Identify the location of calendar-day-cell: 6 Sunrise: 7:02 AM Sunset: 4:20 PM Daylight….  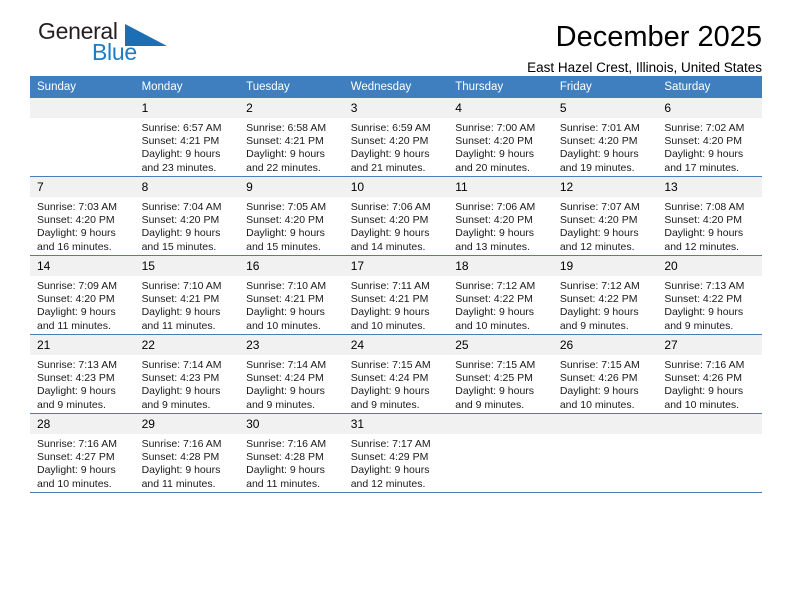
(709, 137).